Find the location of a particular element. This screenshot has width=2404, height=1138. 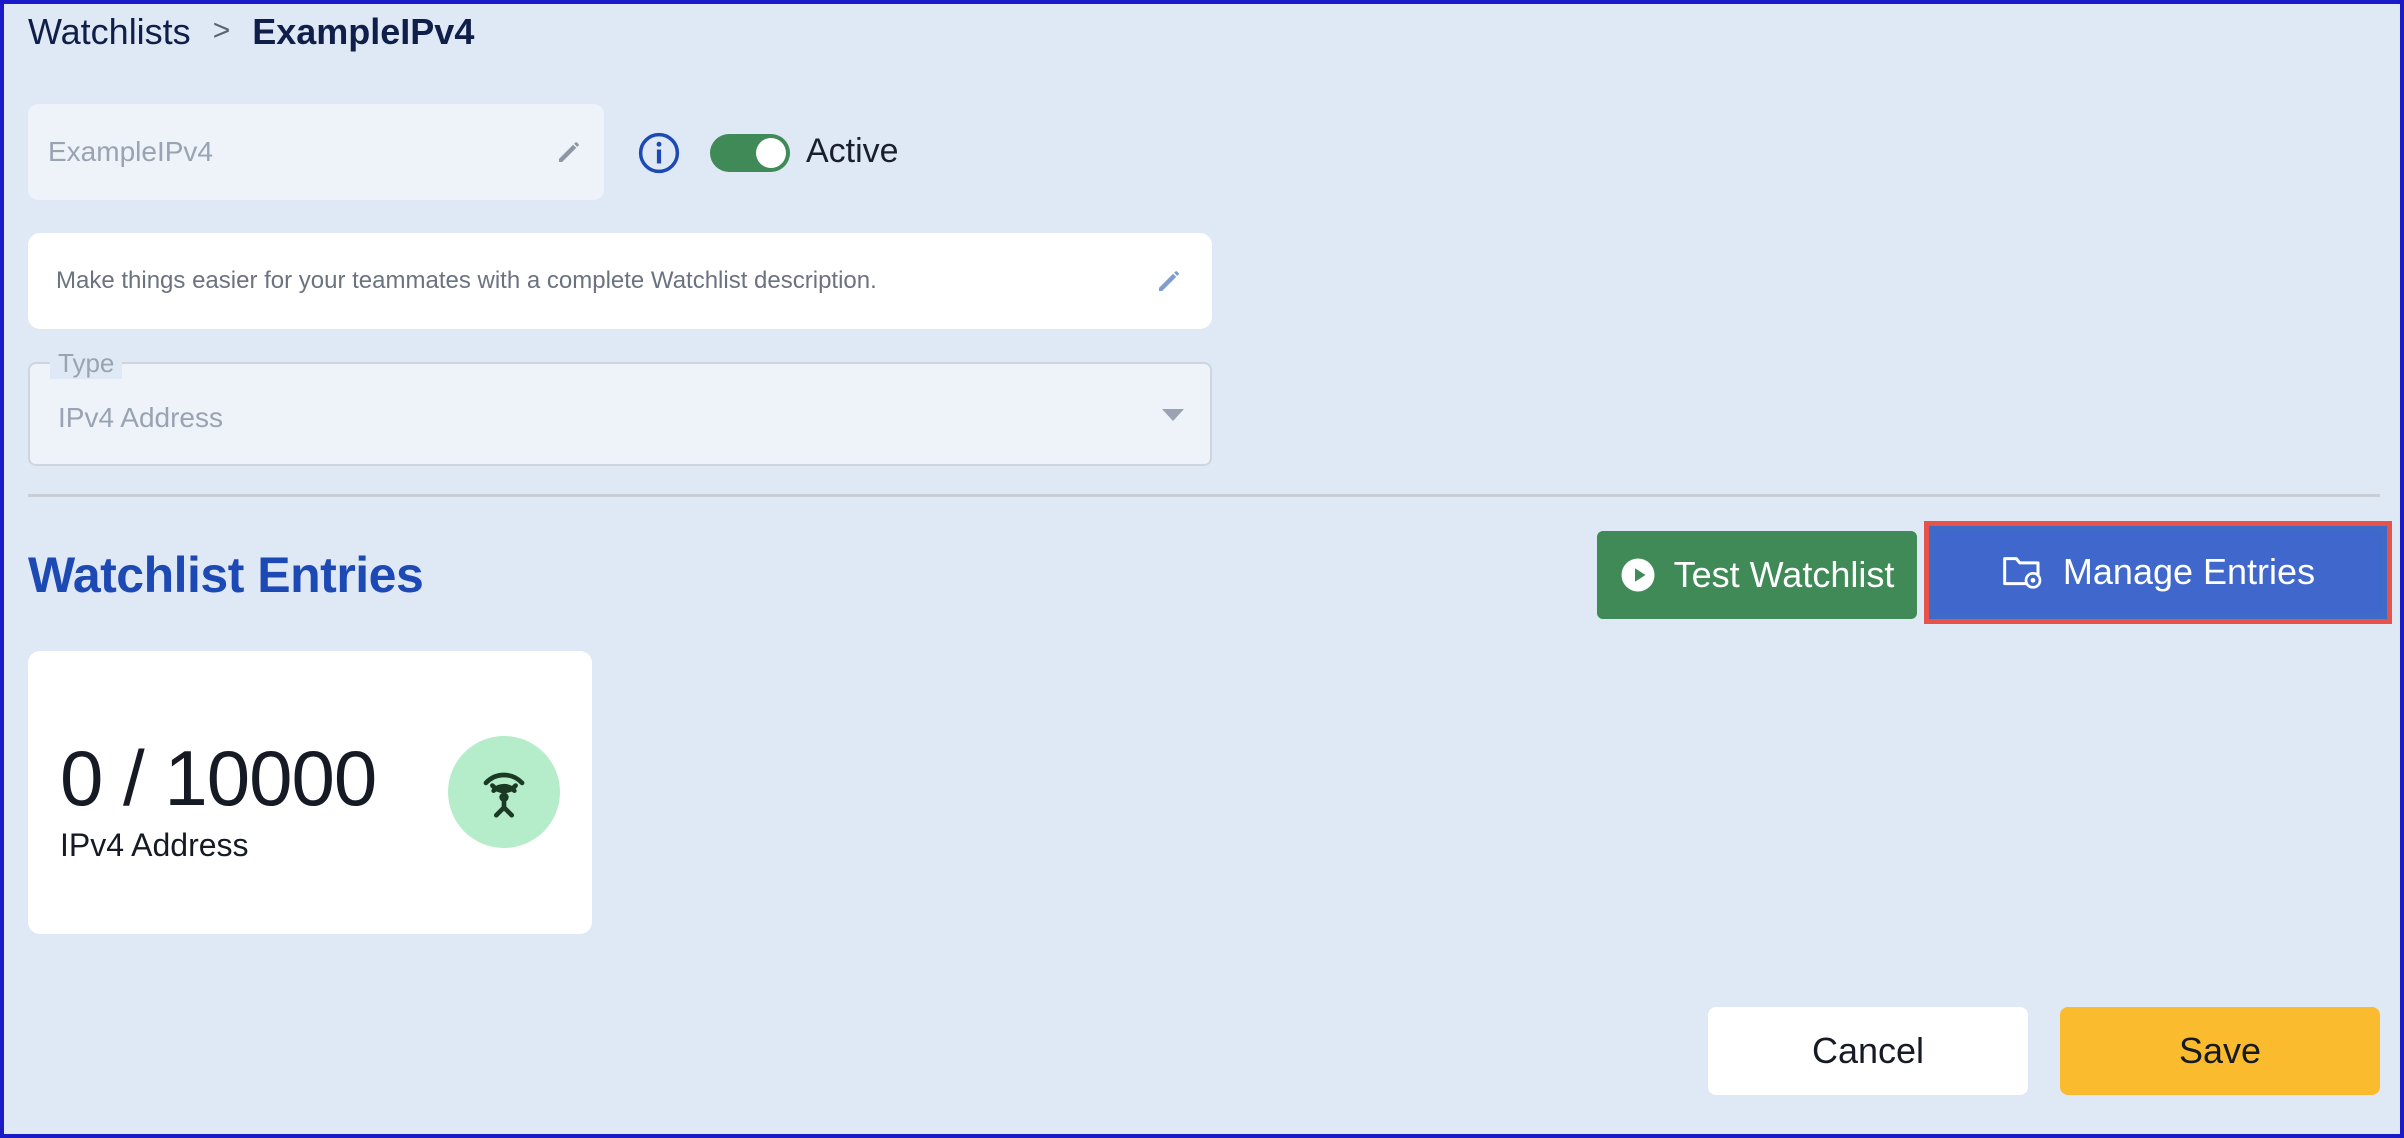

test-watchlist-label: Test Watchlist is located at coordinates (1784, 574).